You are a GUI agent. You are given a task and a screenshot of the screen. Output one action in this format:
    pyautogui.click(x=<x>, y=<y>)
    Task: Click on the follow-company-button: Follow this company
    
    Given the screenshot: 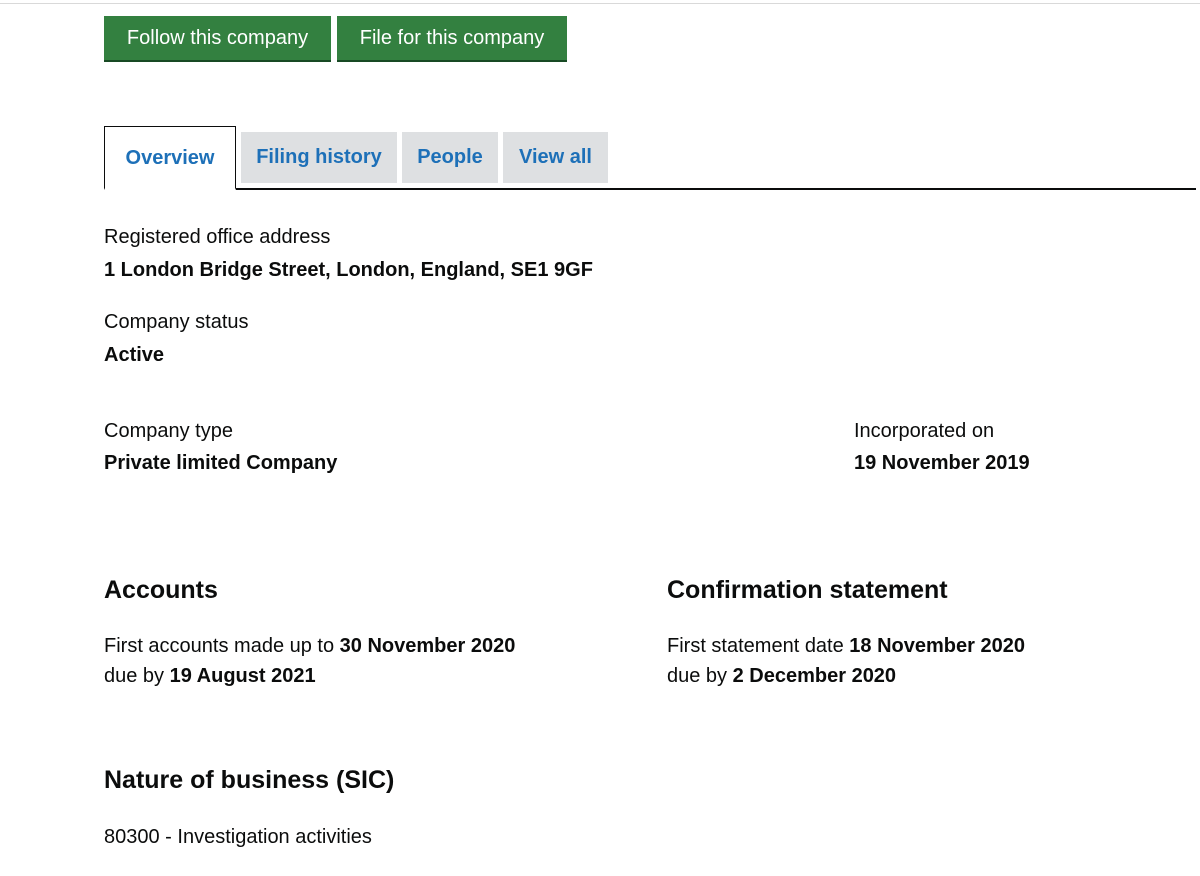 What is the action you would take?
    pyautogui.click(x=217, y=39)
    